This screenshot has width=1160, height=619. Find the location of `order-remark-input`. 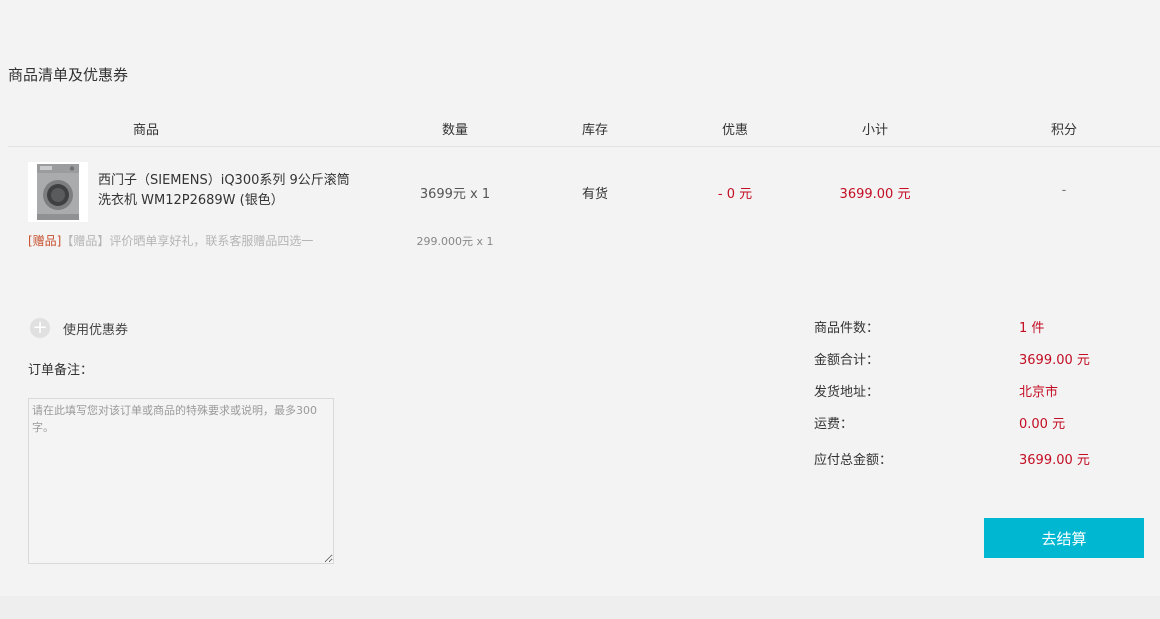

order-remark-input is located at coordinates (181, 481).